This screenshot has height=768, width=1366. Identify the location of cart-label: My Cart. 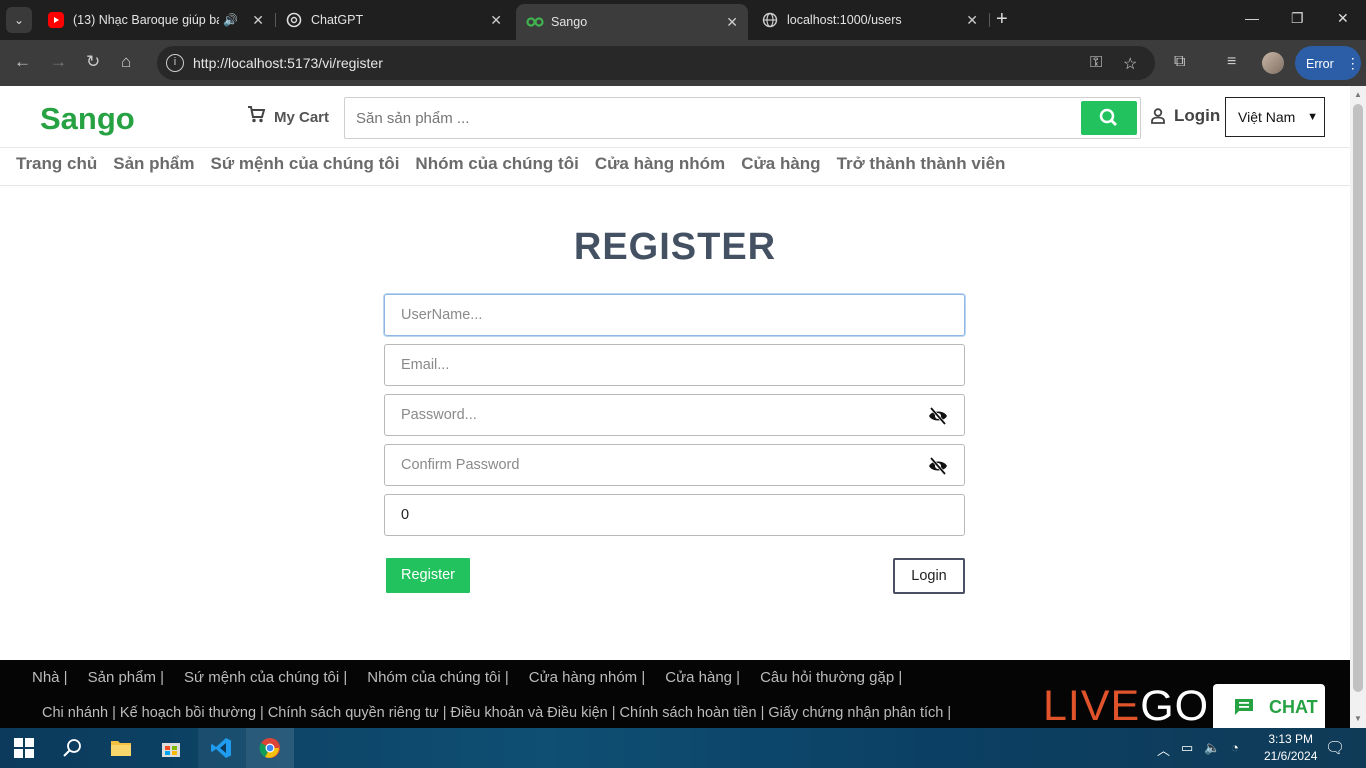
(302, 117).